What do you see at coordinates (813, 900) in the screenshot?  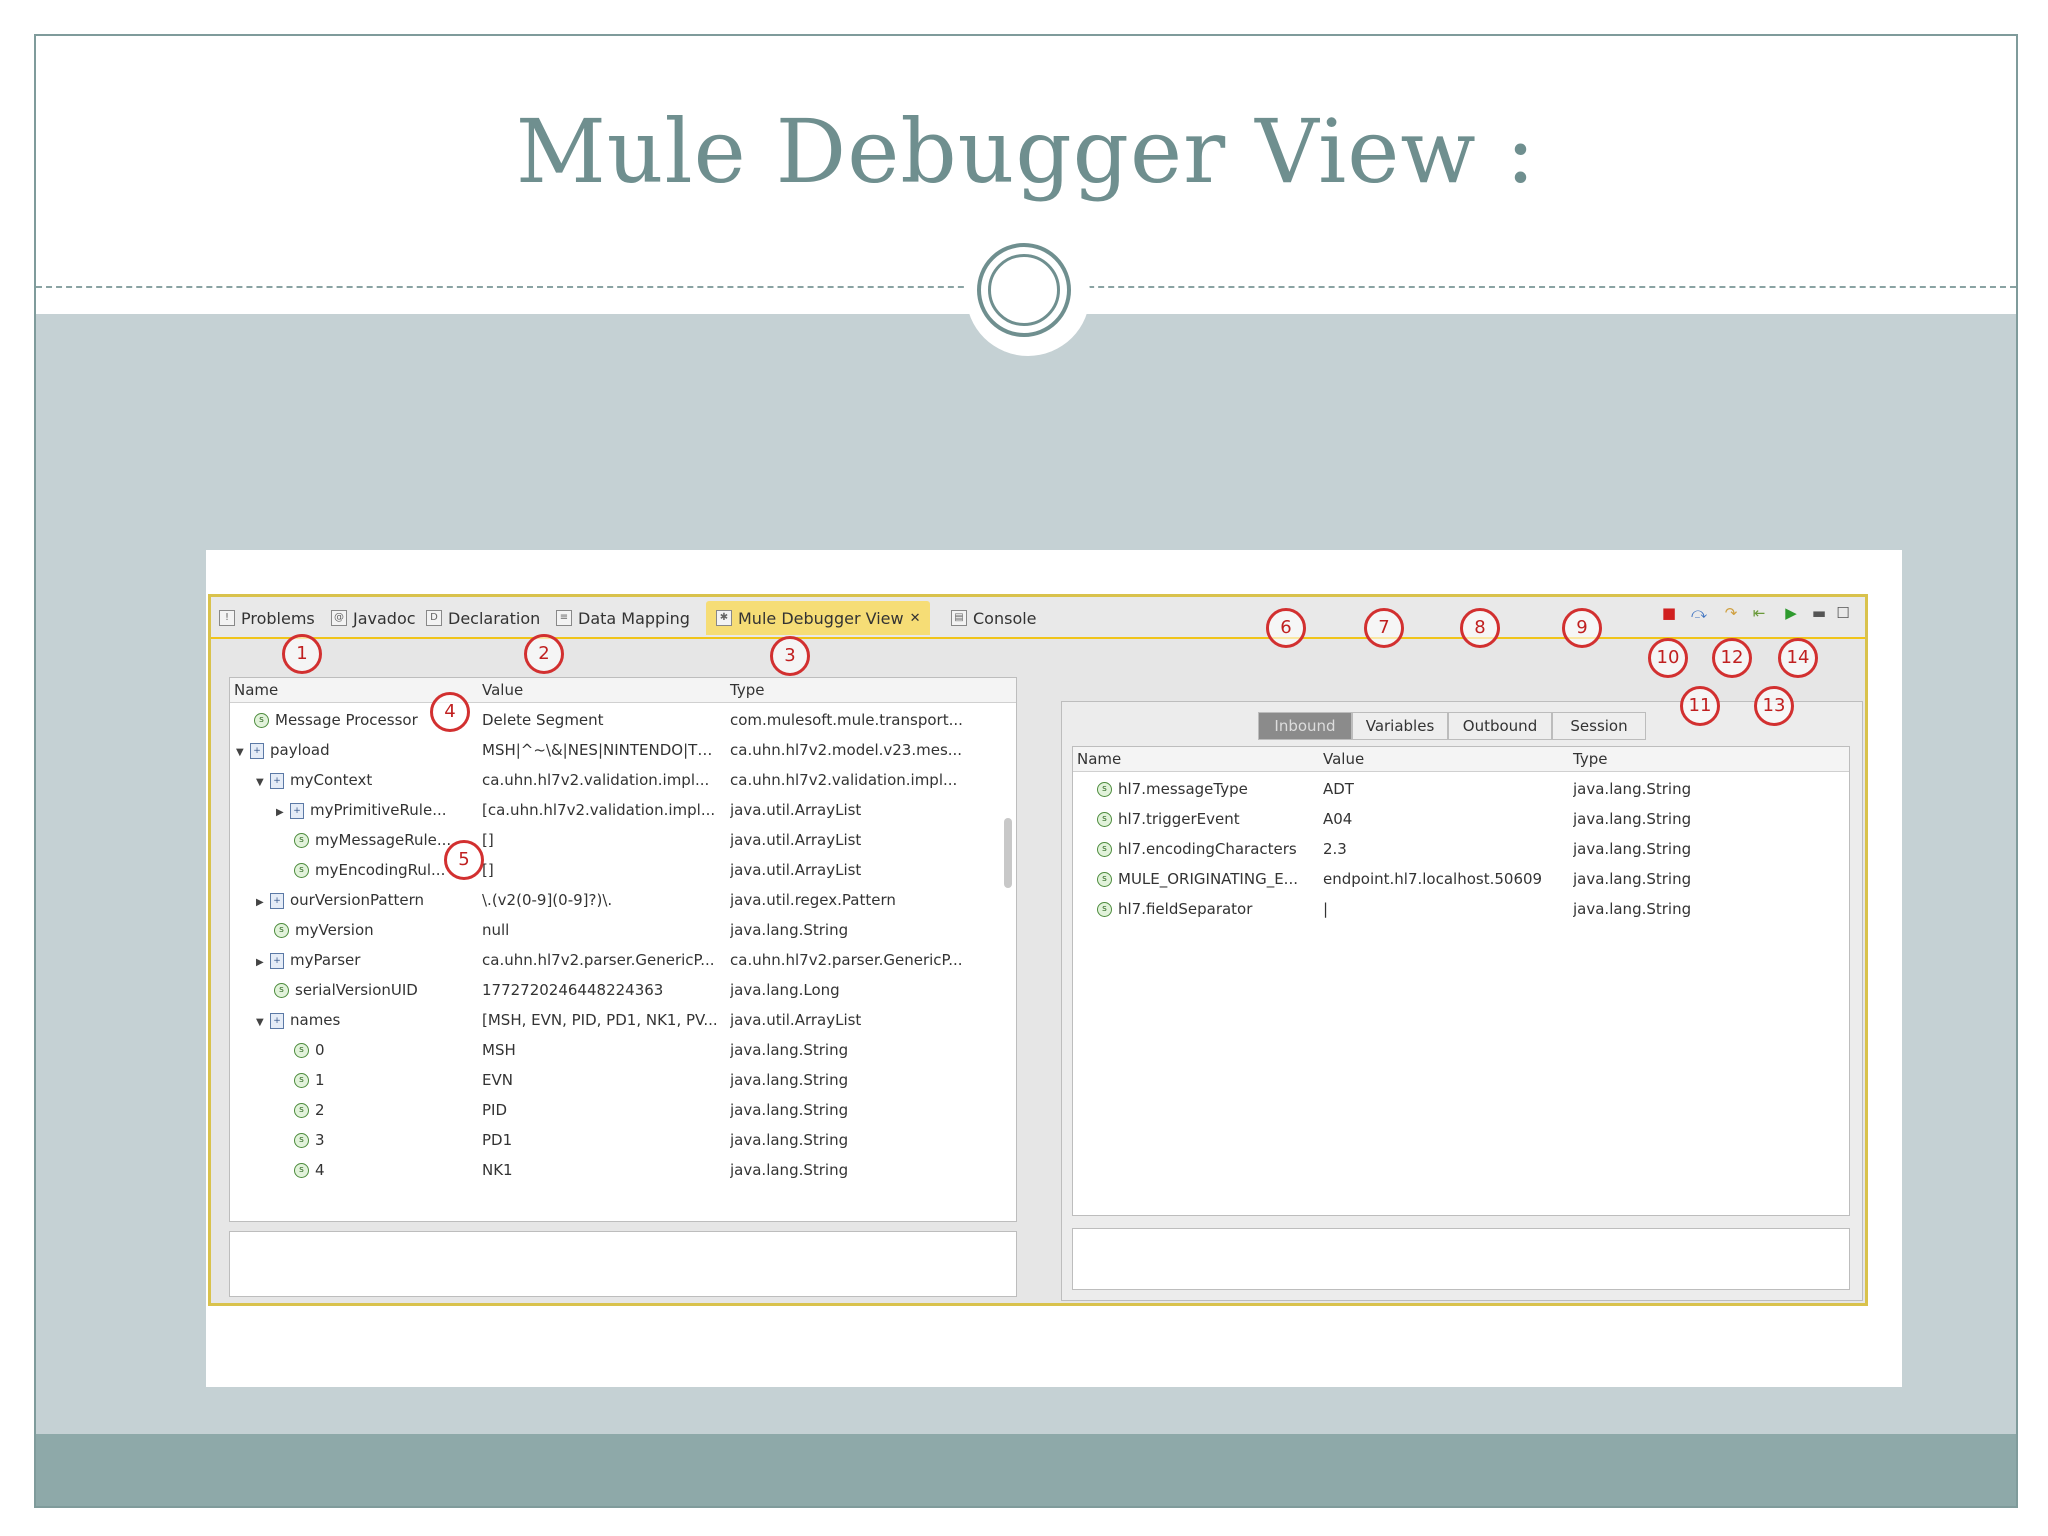 I see `row-type: java.util.regex.Pattern` at bounding box center [813, 900].